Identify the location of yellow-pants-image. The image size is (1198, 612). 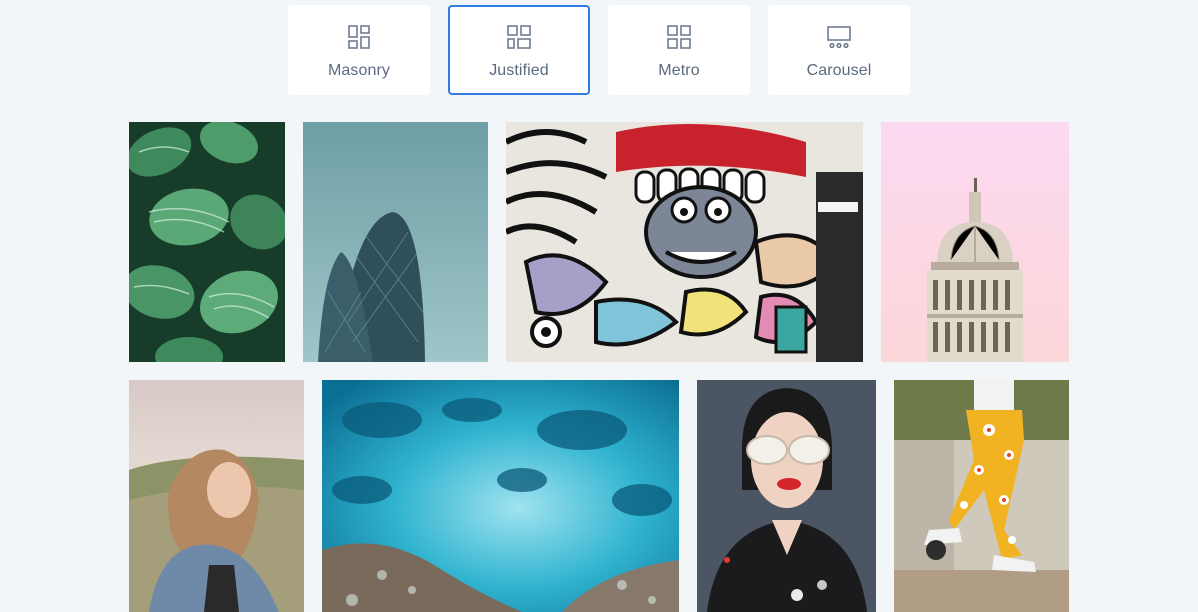
(981, 496).